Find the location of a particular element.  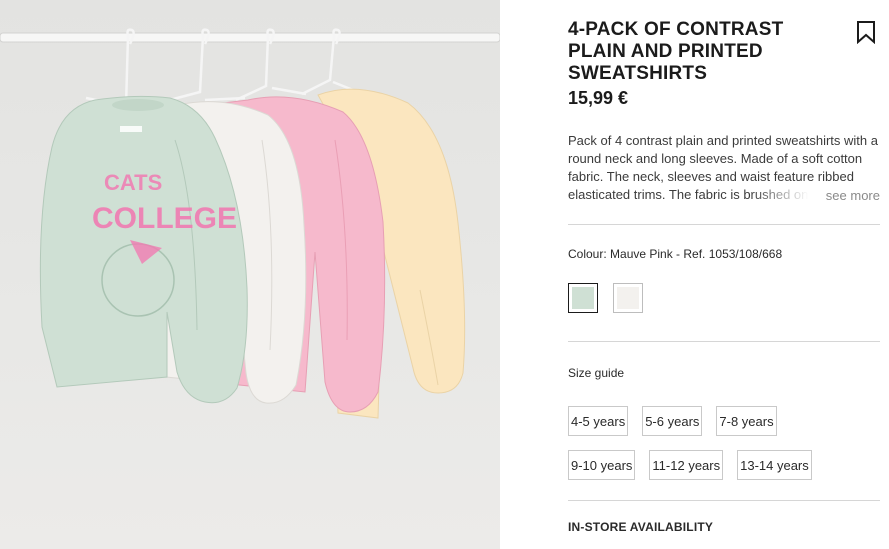

mint-sweatshirt: CATS COLLEGE is located at coordinates (143, 249).